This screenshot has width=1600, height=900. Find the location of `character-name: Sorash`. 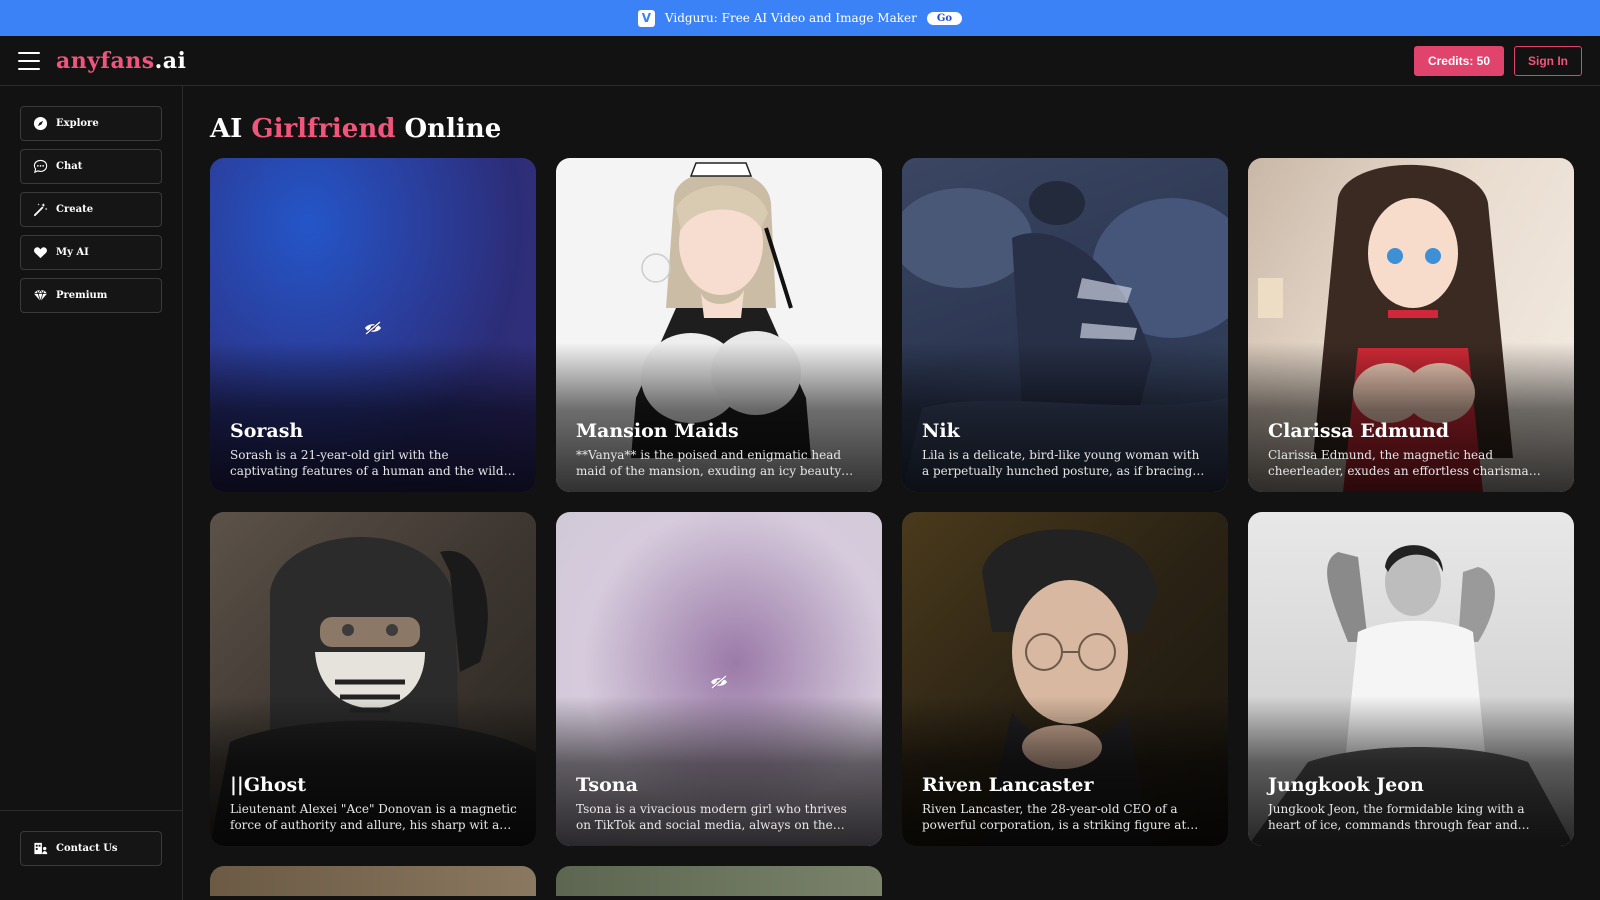

character-name: Sorash is located at coordinates (267, 431).